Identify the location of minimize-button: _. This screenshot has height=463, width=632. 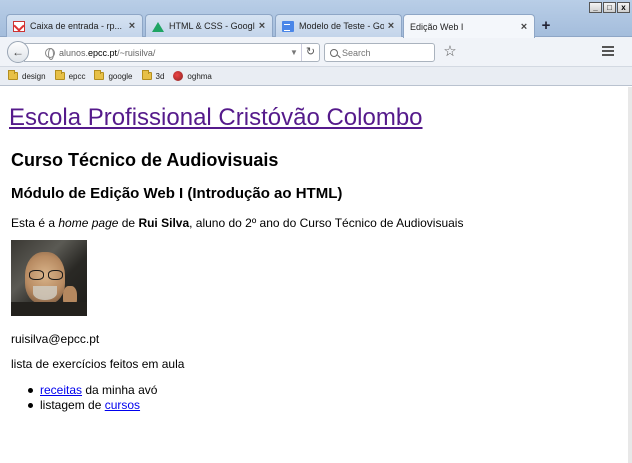
(595, 7).